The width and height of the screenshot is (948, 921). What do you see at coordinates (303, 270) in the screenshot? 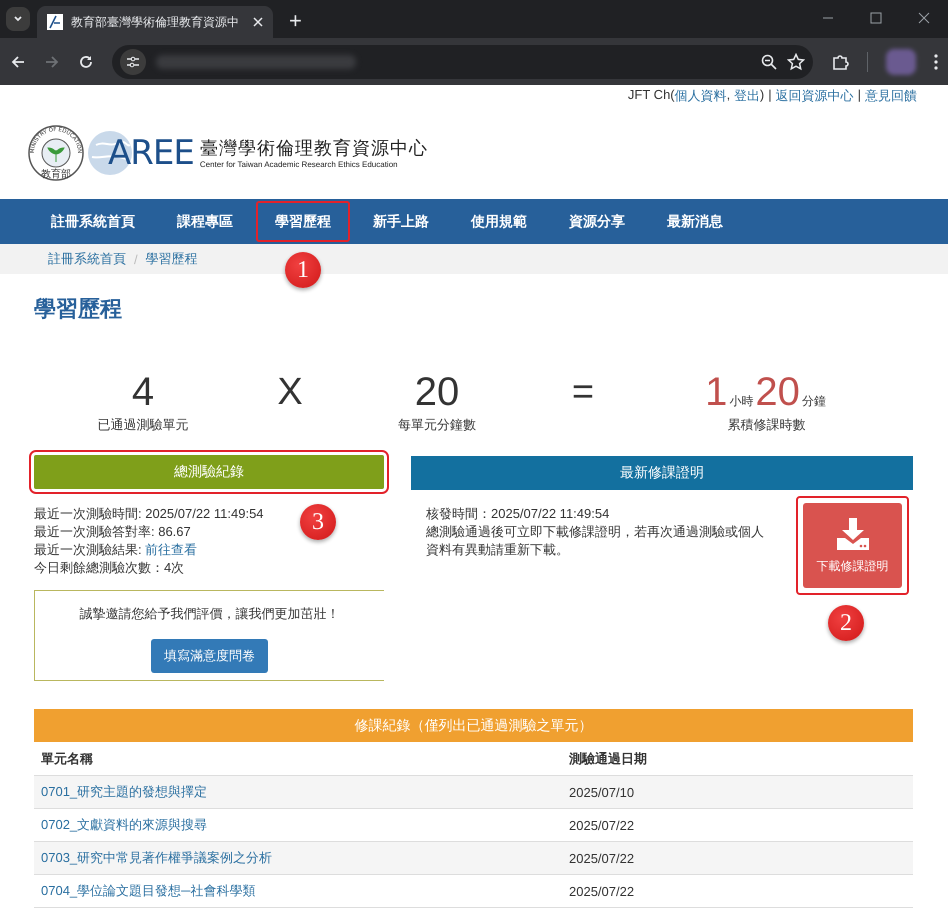
I see `annotation-marker: 1` at bounding box center [303, 270].